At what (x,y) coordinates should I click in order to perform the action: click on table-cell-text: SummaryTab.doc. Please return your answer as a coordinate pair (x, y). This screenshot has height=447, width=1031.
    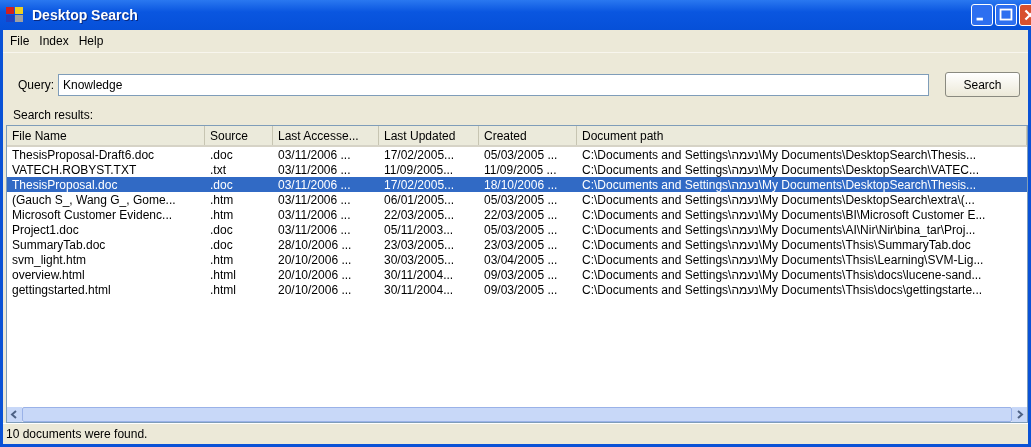
    Looking at the image, I should click on (59, 244).